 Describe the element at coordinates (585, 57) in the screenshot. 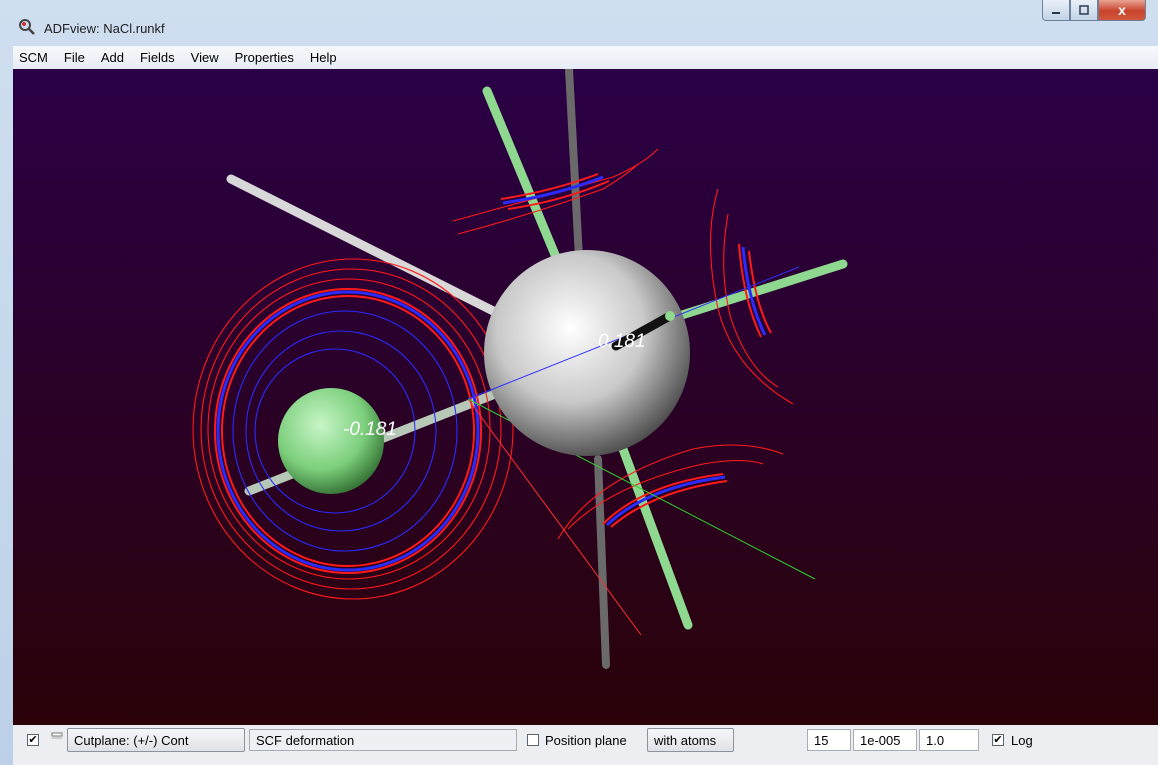

I see `menu-bar: SCM File Add Fields View Properties Help` at that location.